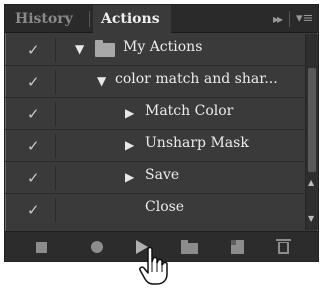 This screenshot has height=288, width=323. I want to click on new-set-button, so click(190, 247).